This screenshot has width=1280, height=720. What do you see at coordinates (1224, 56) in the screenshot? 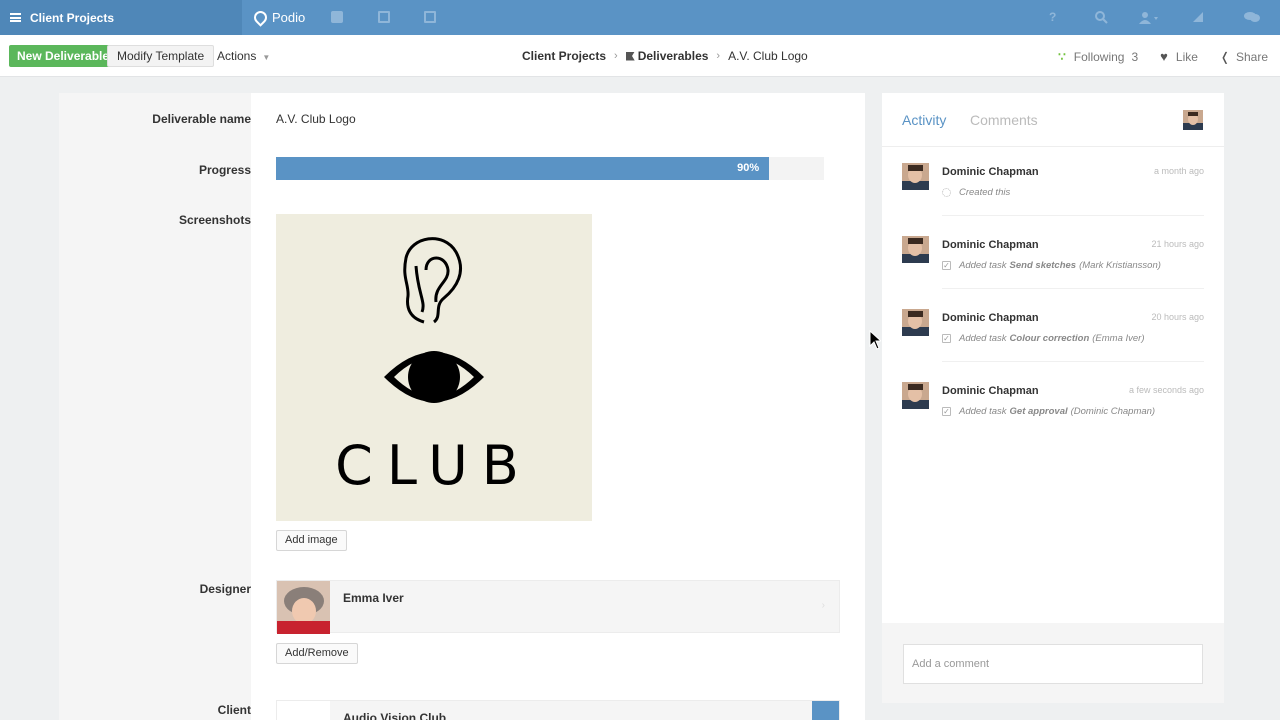
I see `share-icon: ❬` at bounding box center [1224, 56].